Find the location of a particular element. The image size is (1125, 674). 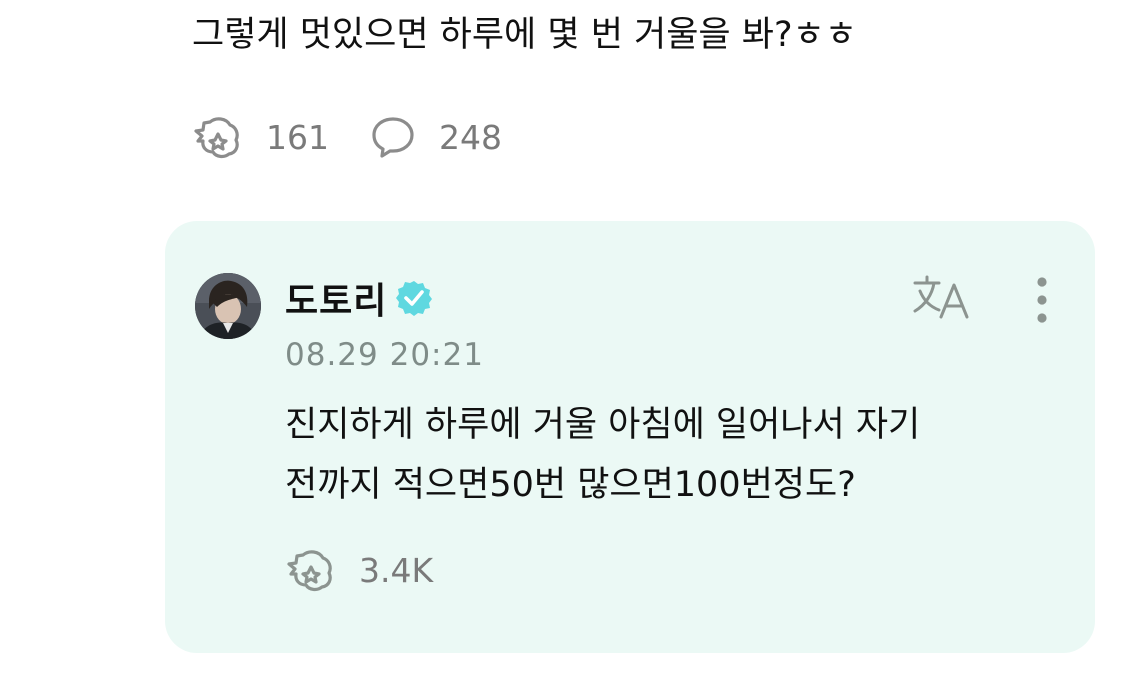

translate-icon is located at coordinates (941, 297).